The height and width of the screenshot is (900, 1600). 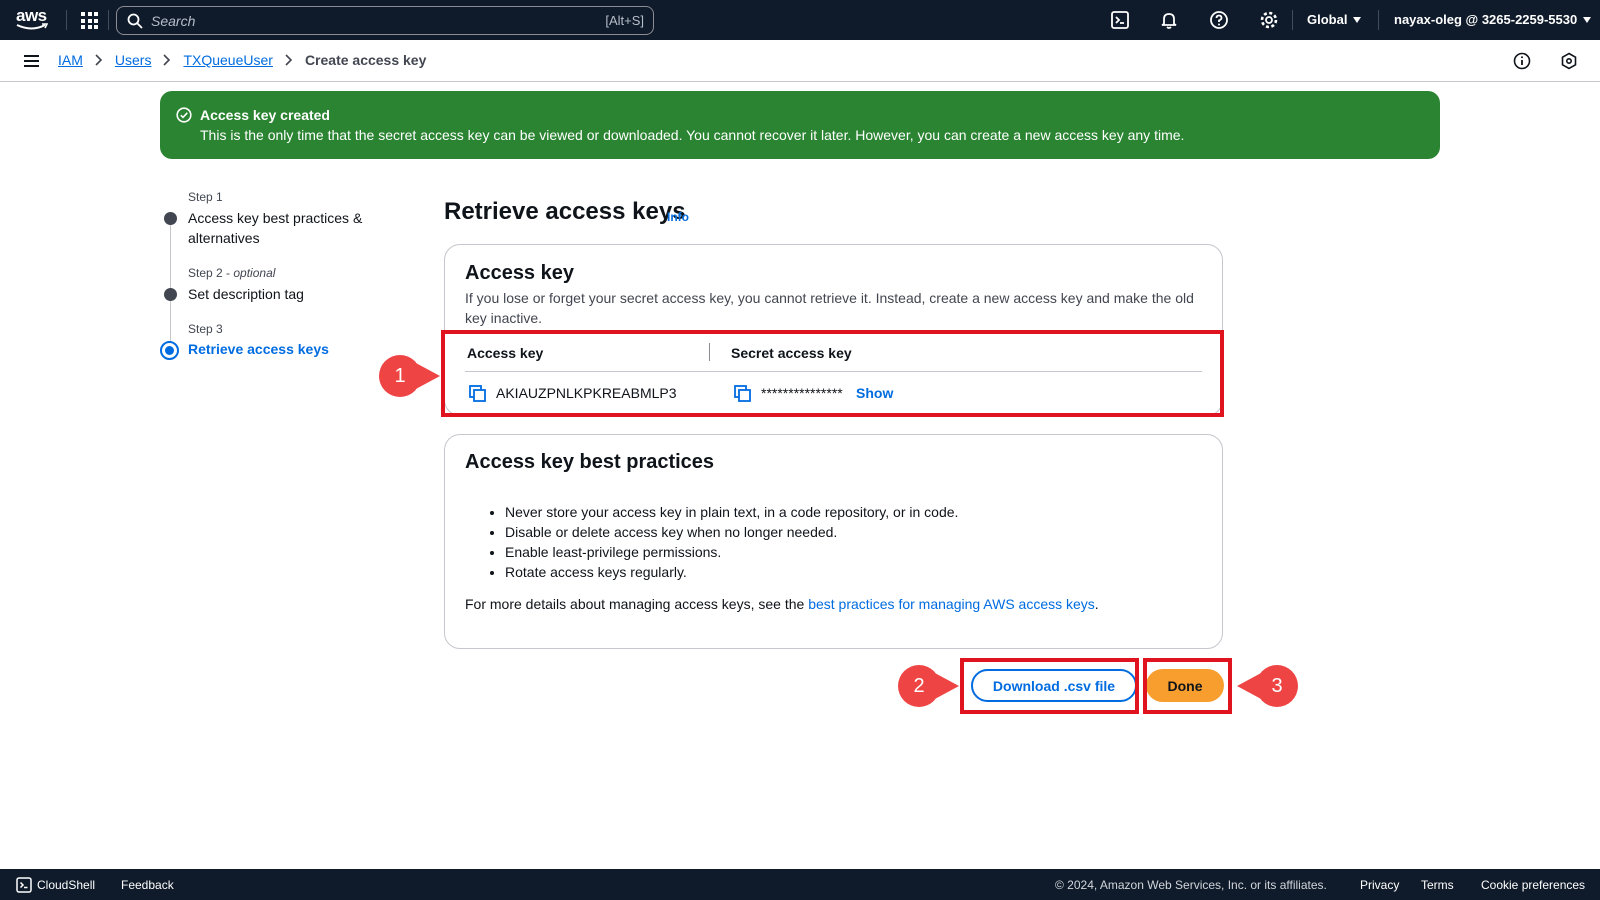 I want to click on footer-privacy-link: Privacy, so click(x=1379, y=885).